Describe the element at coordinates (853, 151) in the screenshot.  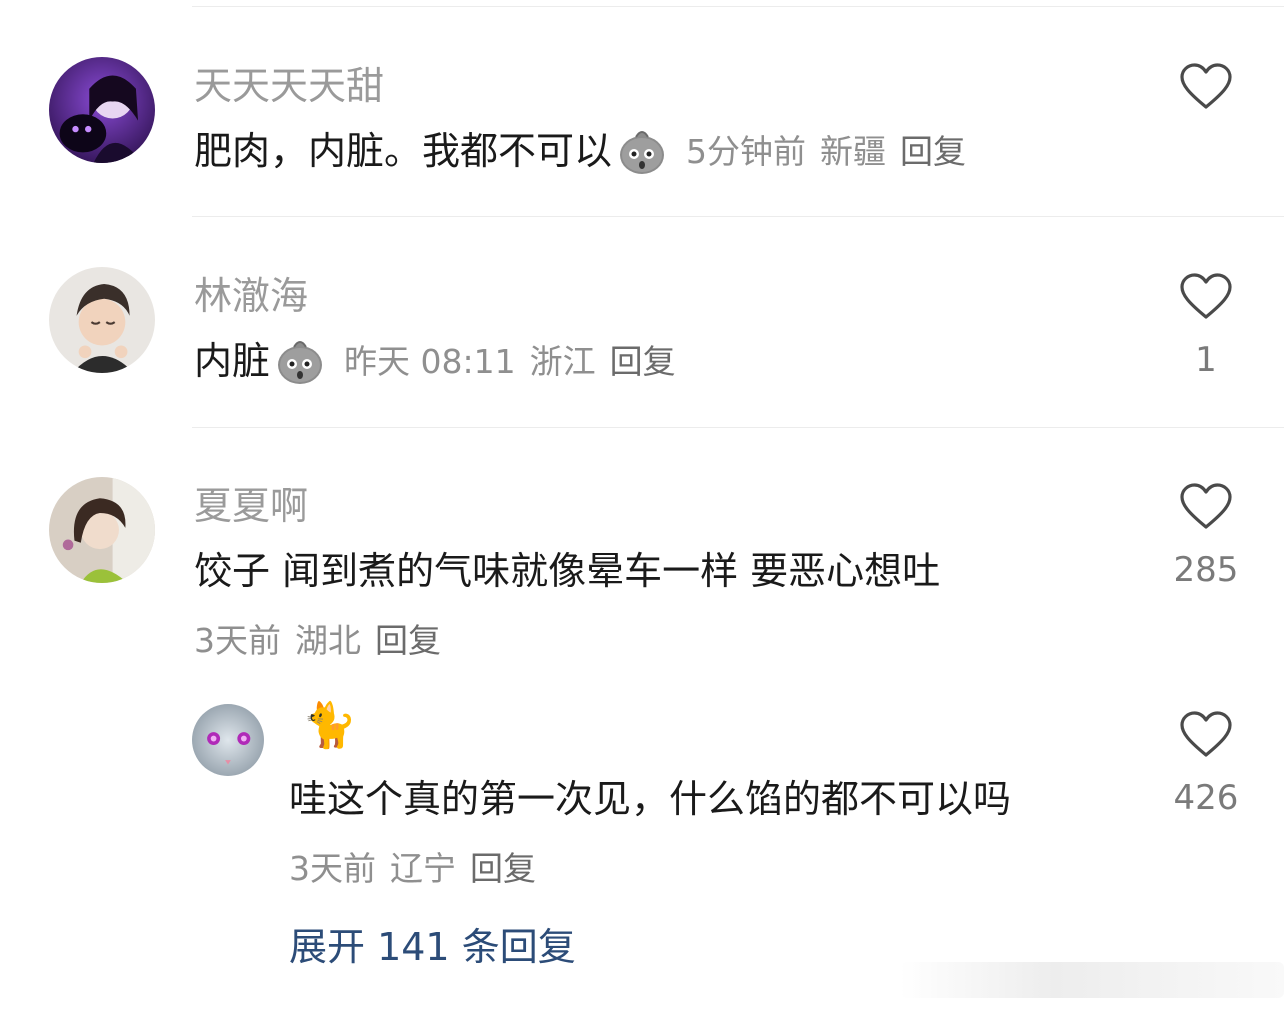
I see `comment-location: 新疆` at that location.